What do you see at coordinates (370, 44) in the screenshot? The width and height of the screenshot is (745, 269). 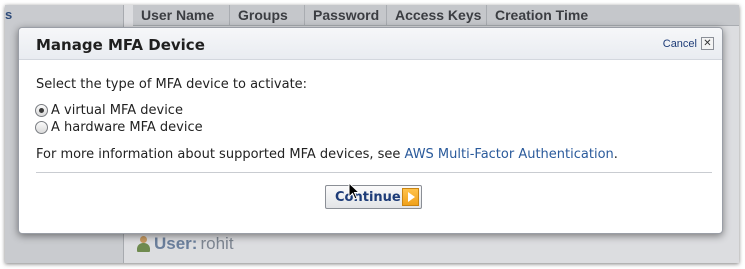 I see `dialog-header: Manage MFA Device Cancel ✕` at bounding box center [370, 44].